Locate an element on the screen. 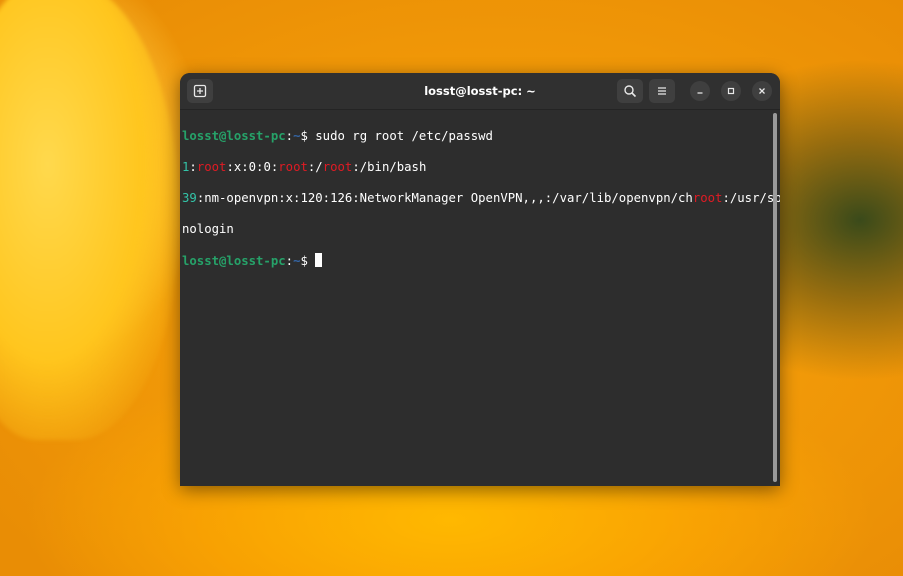 This screenshot has width=903, height=576. search-button is located at coordinates (630, 91).